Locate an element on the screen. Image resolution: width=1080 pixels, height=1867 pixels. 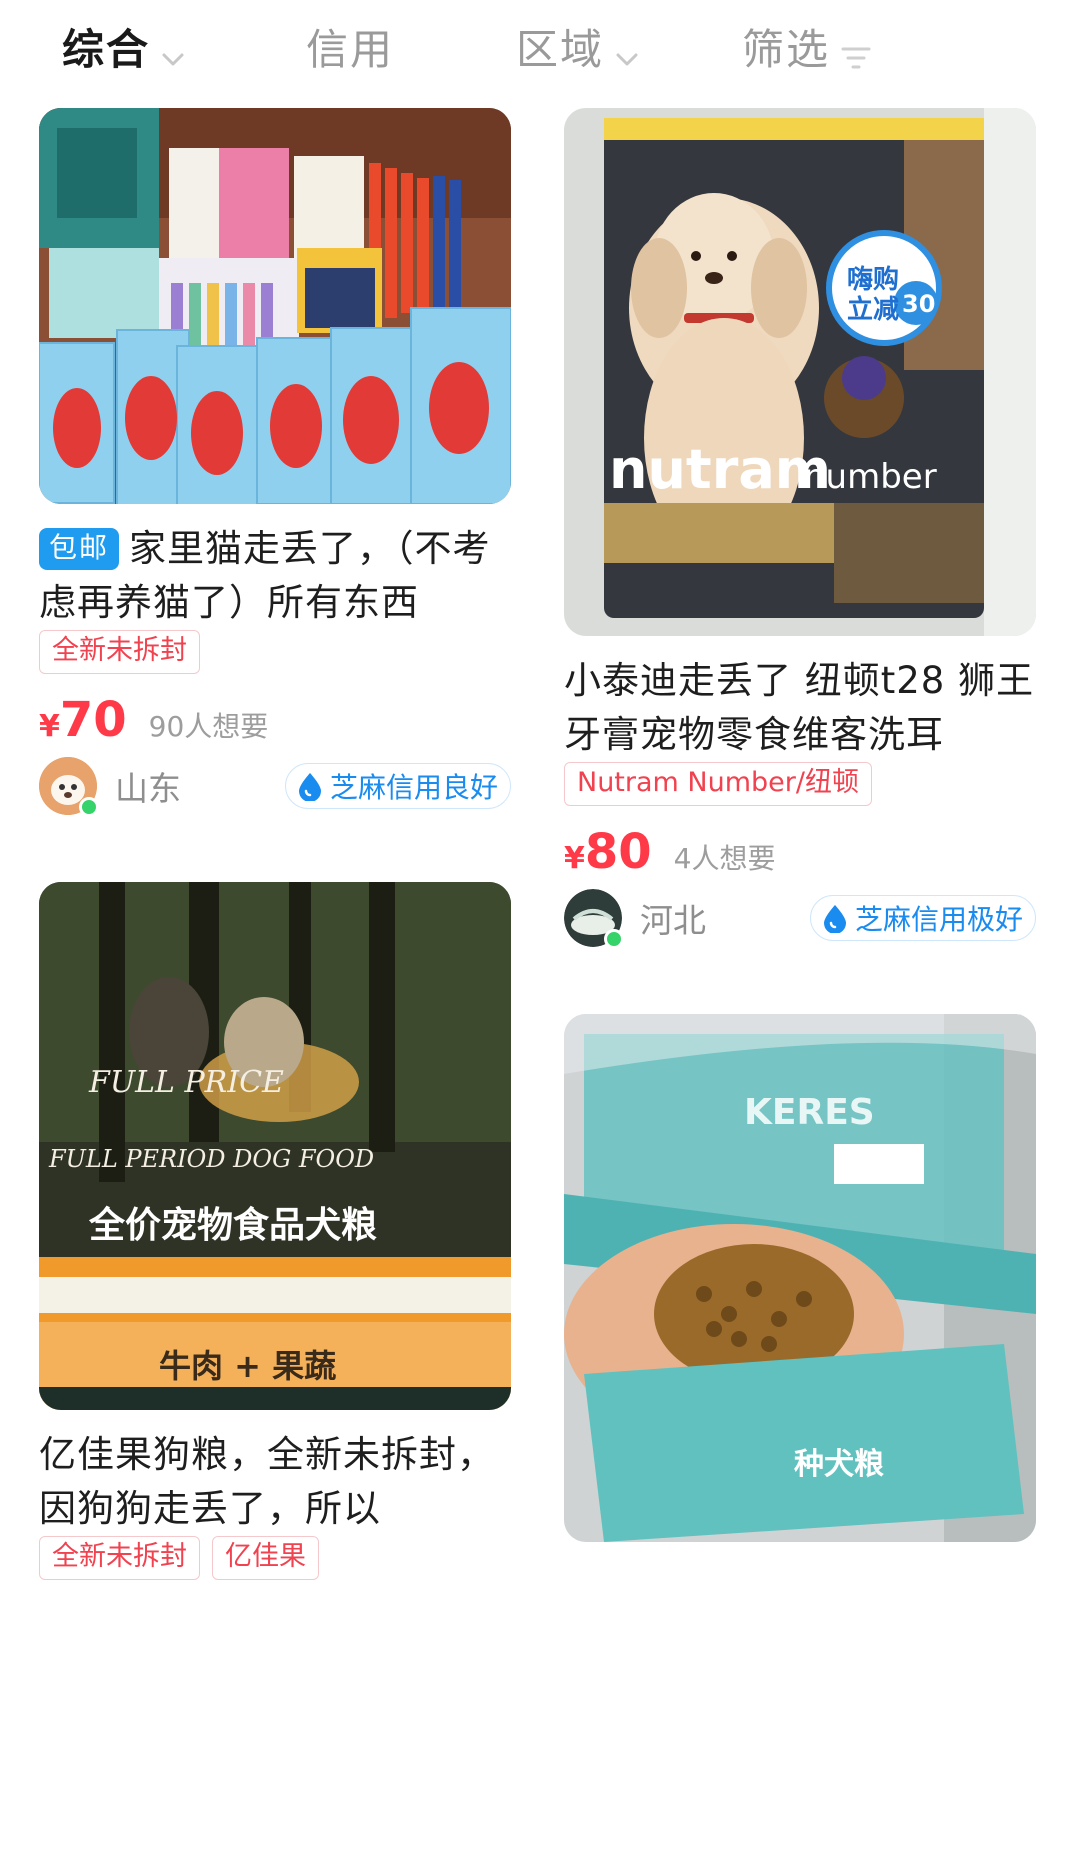
free-shipping-badge: 包邮 is located at coordinates (79, 549).